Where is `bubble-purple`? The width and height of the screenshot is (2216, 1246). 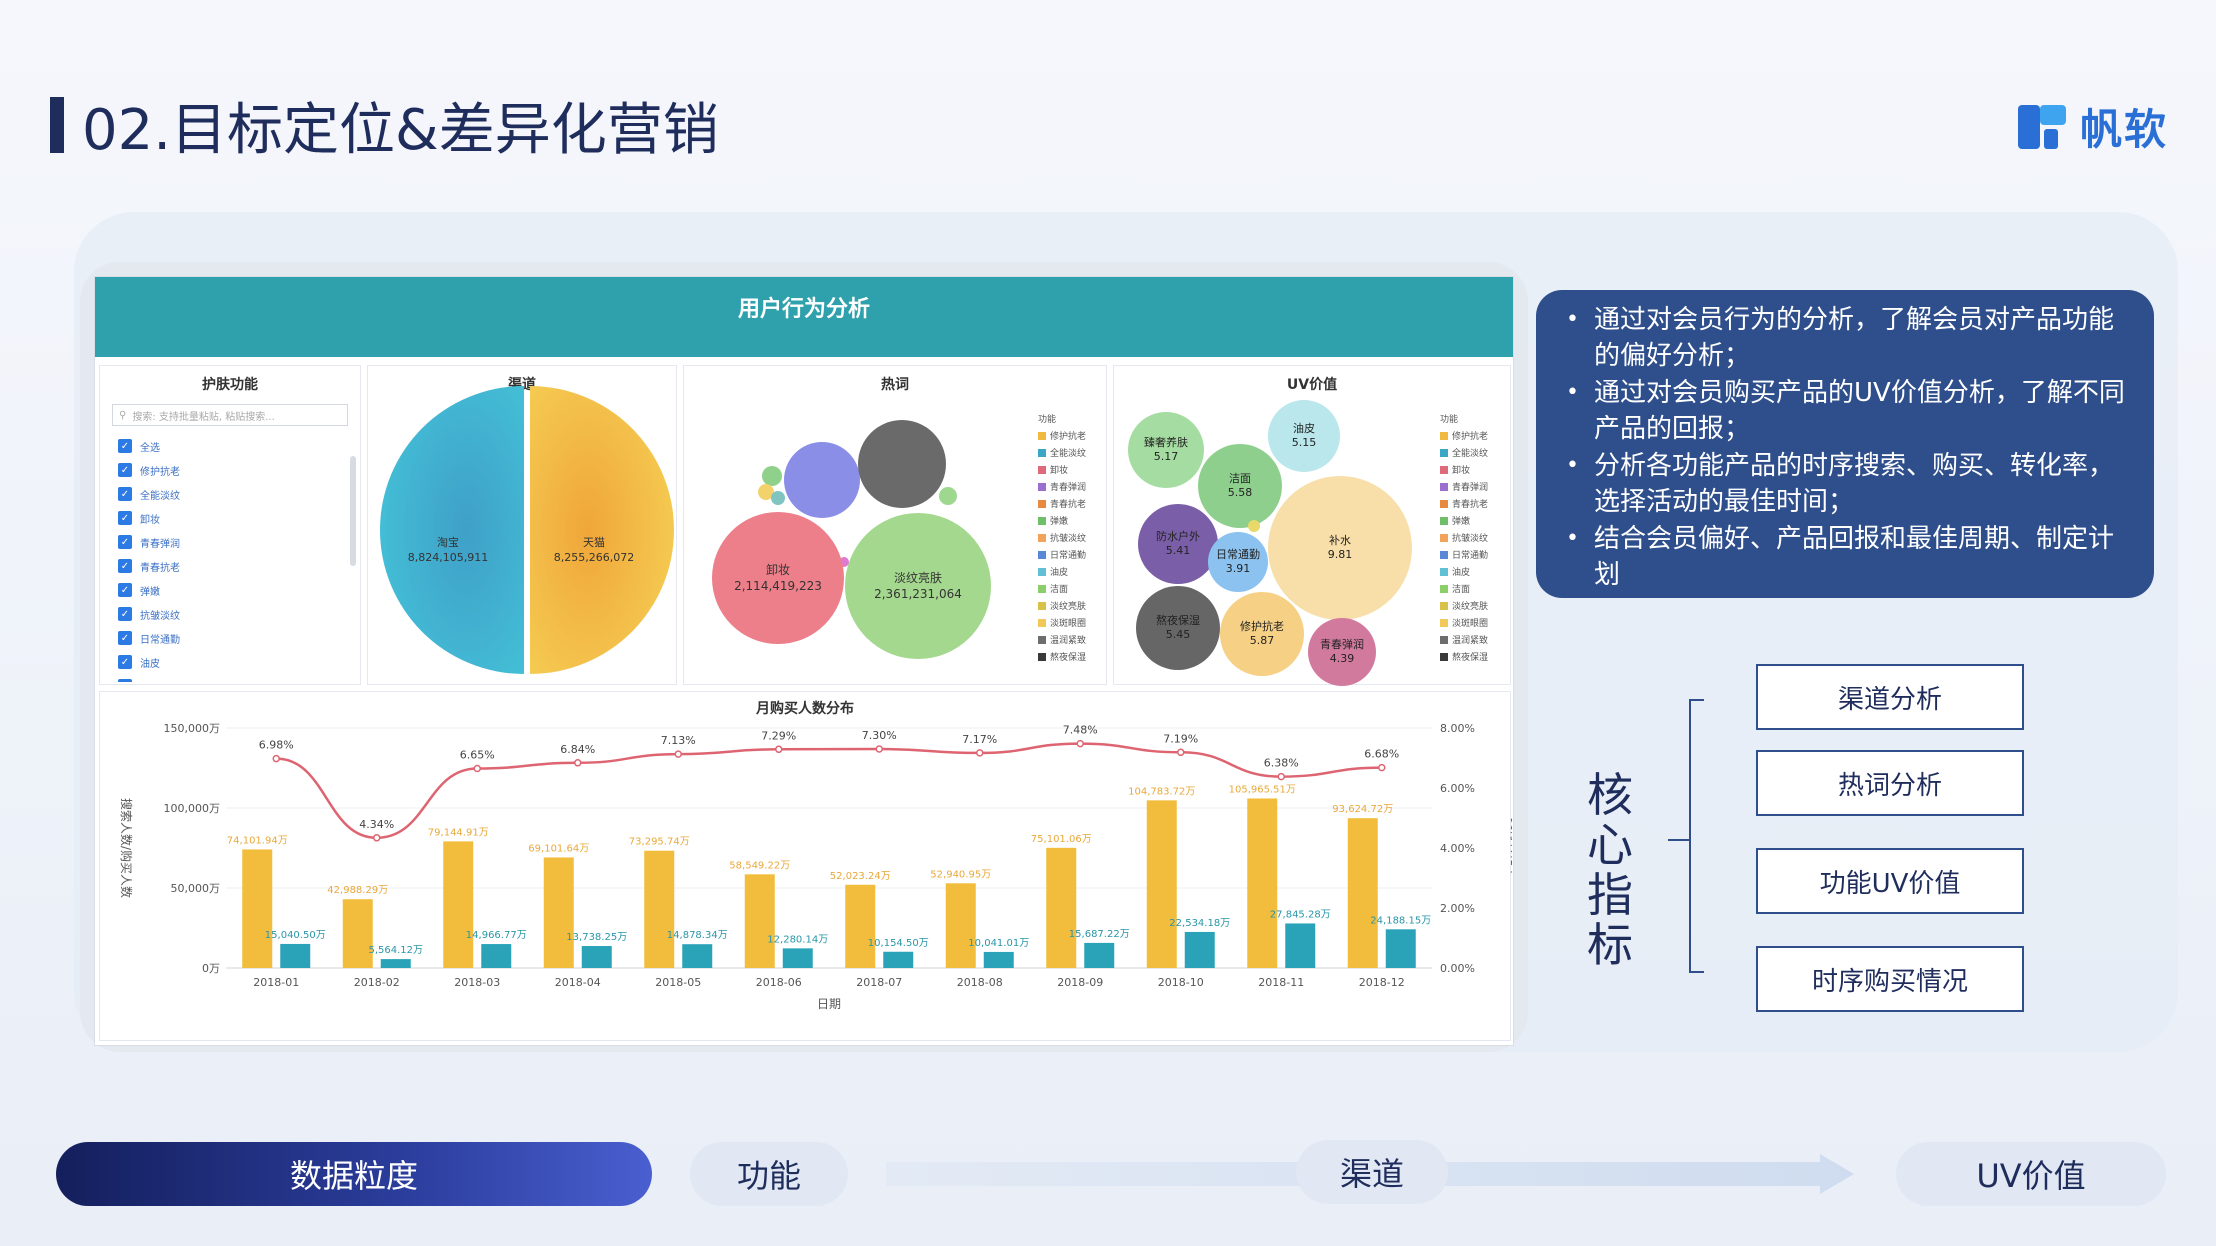
bubble-purple is located at coordinates (822, 480).